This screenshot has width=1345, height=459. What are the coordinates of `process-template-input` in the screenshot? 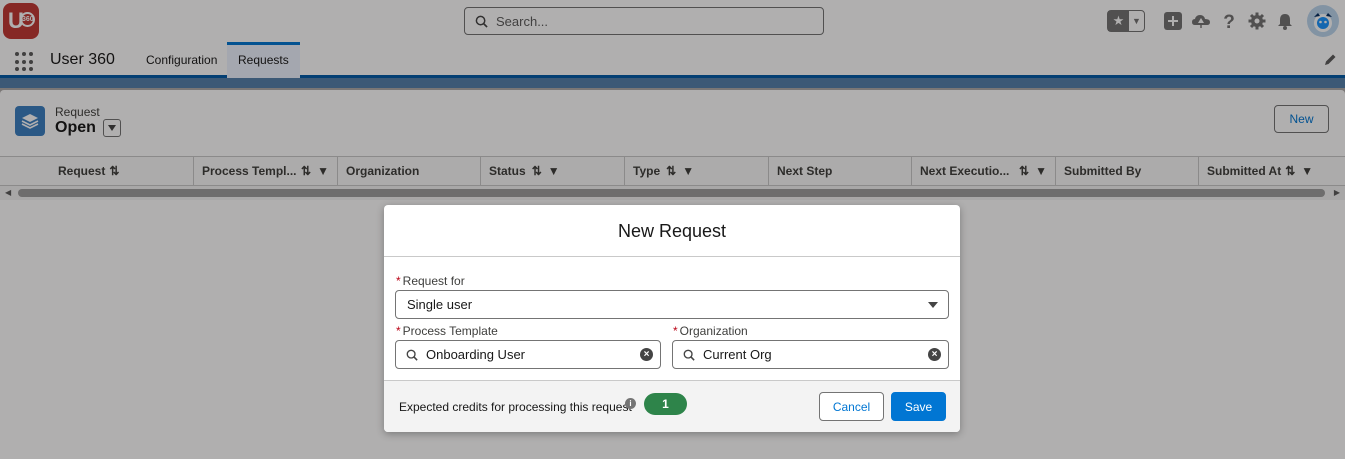 It's located at (526, 354).